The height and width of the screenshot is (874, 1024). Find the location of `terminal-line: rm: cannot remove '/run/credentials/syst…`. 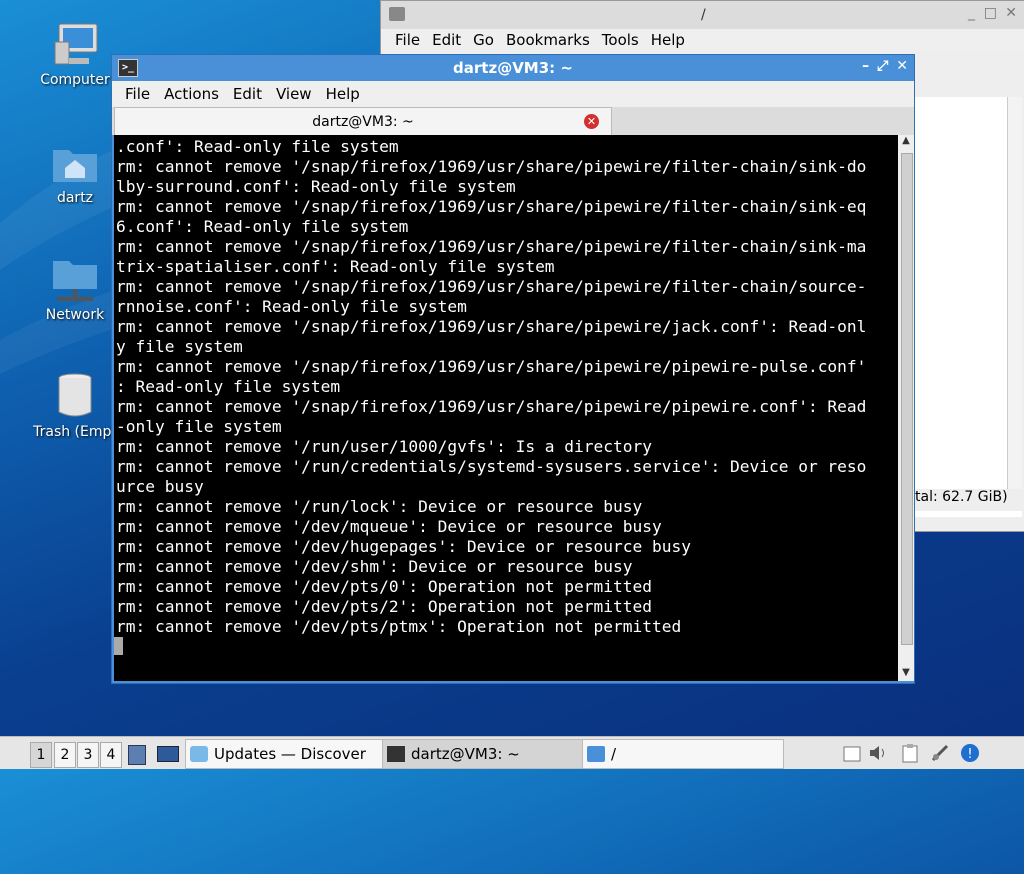

terminal-line: rm: cannot remove '/run/credentials/syst… is located at coordinates (491, 466).